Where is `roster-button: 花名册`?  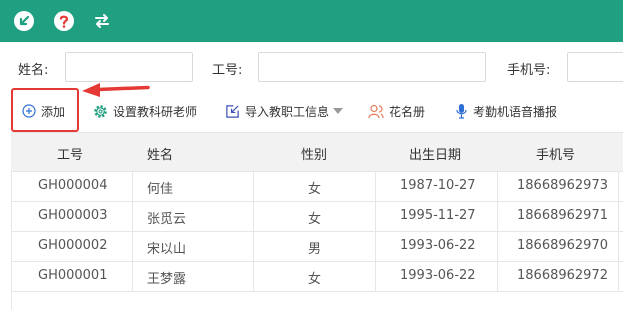
roster-button: 花名册 is located at coordinates (396, 111).